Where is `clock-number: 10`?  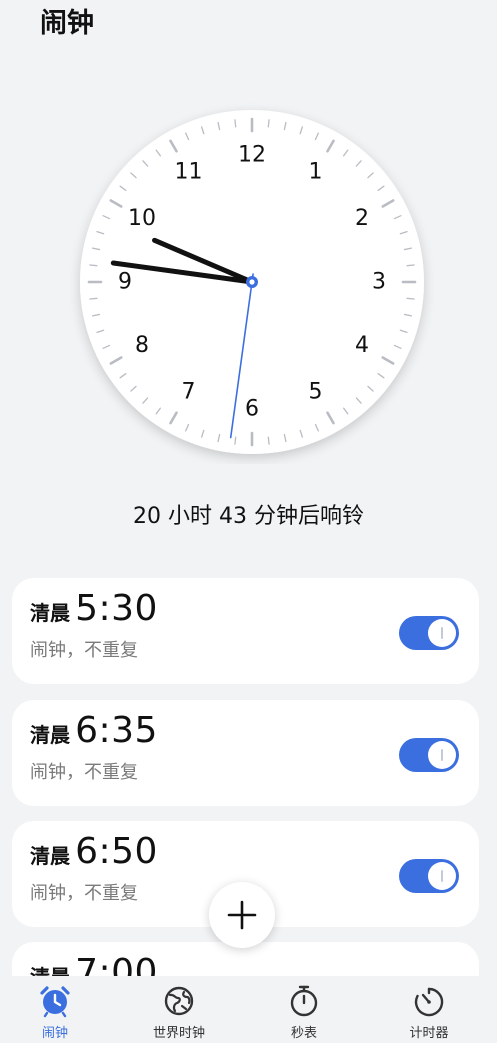
clock-number: 10 is located at coordinates (142, 218).